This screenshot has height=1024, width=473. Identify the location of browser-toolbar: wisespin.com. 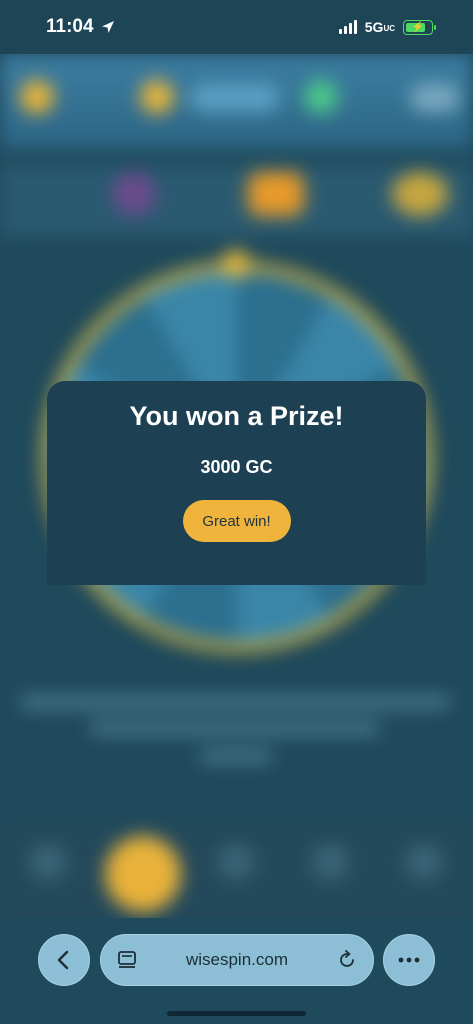
(236, 971).